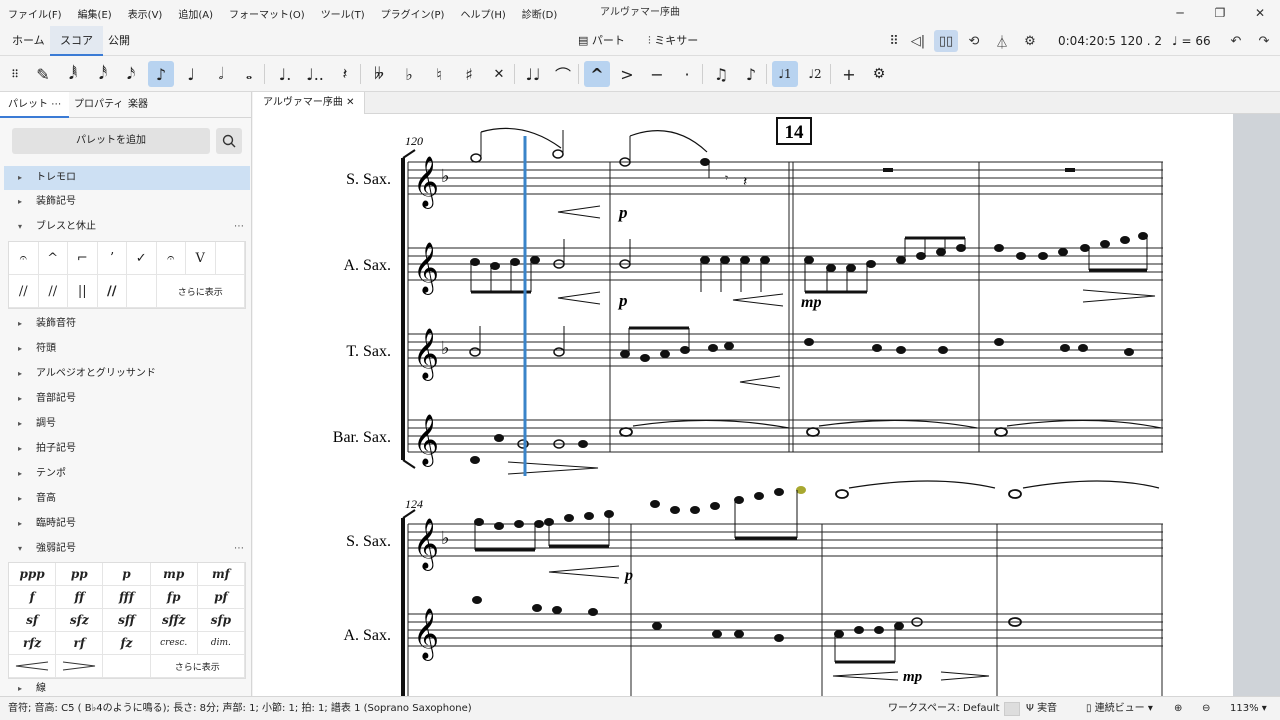 This screenshot has width=1280, height=720. Describe the element at coordinates (83, 258) in the screenshot. I see `palette-cell: ⌐` at that location.